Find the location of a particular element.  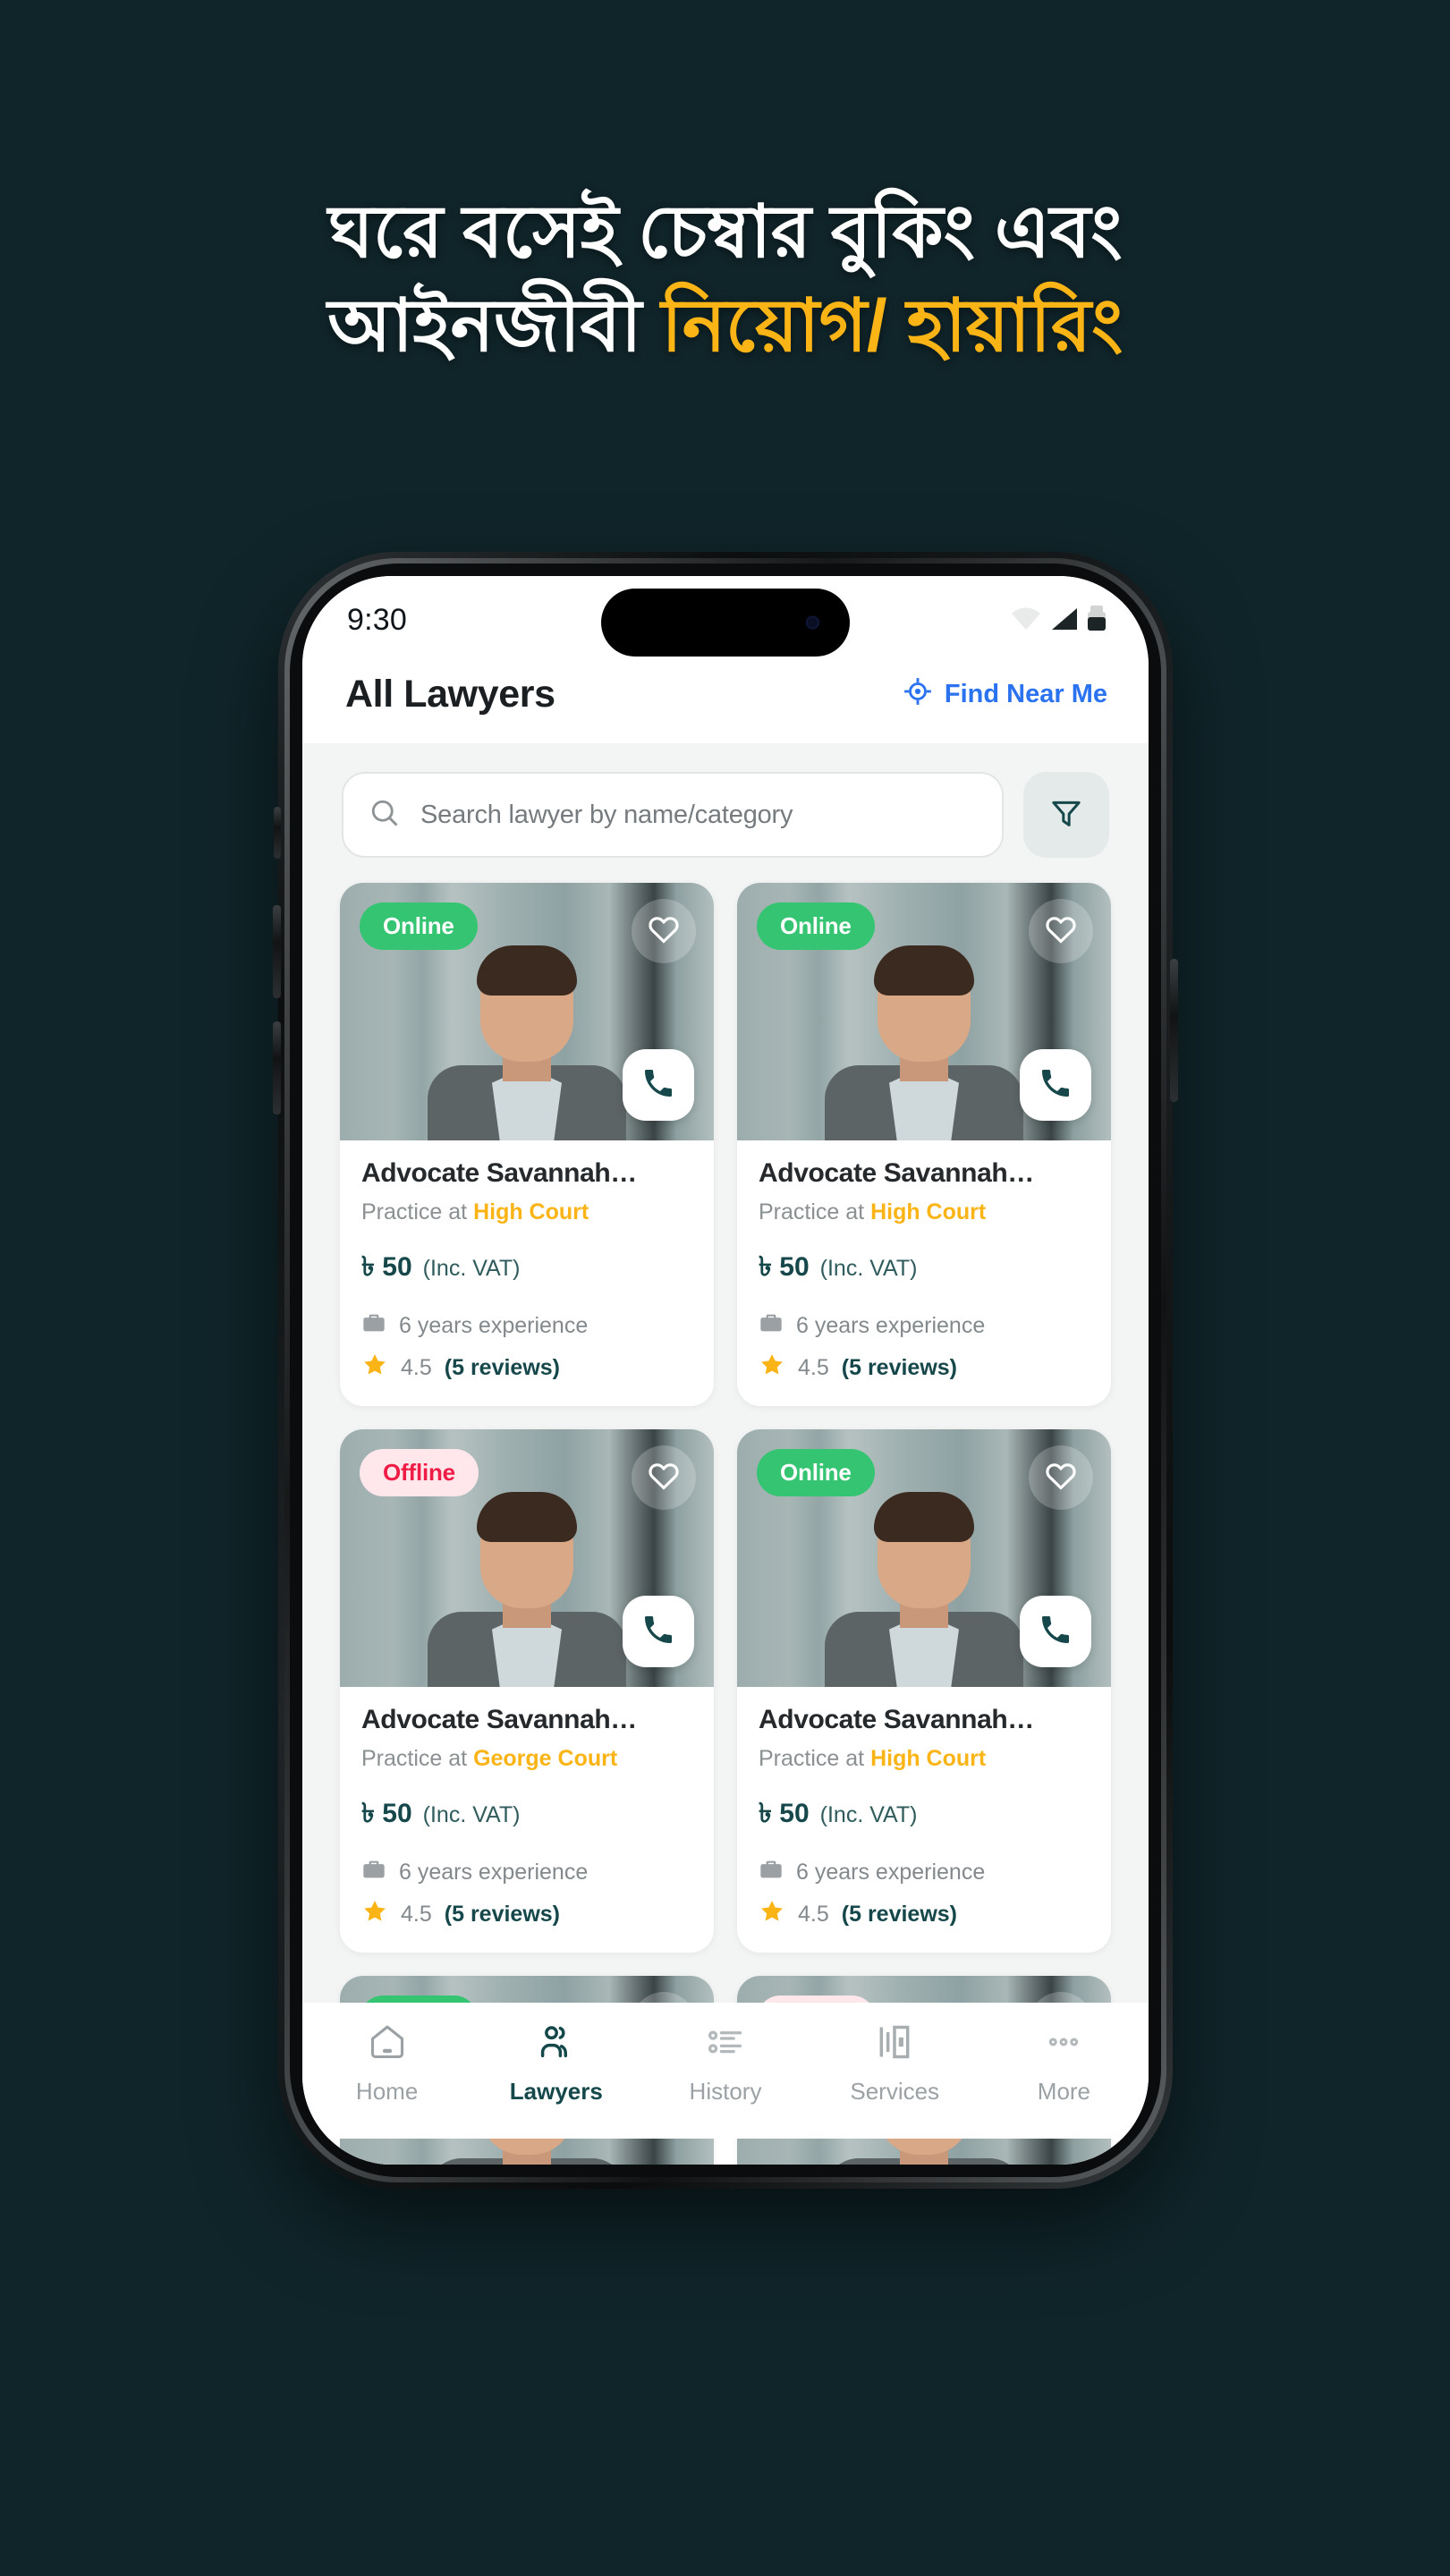

list-icon is located at coordinates (725, 2044).